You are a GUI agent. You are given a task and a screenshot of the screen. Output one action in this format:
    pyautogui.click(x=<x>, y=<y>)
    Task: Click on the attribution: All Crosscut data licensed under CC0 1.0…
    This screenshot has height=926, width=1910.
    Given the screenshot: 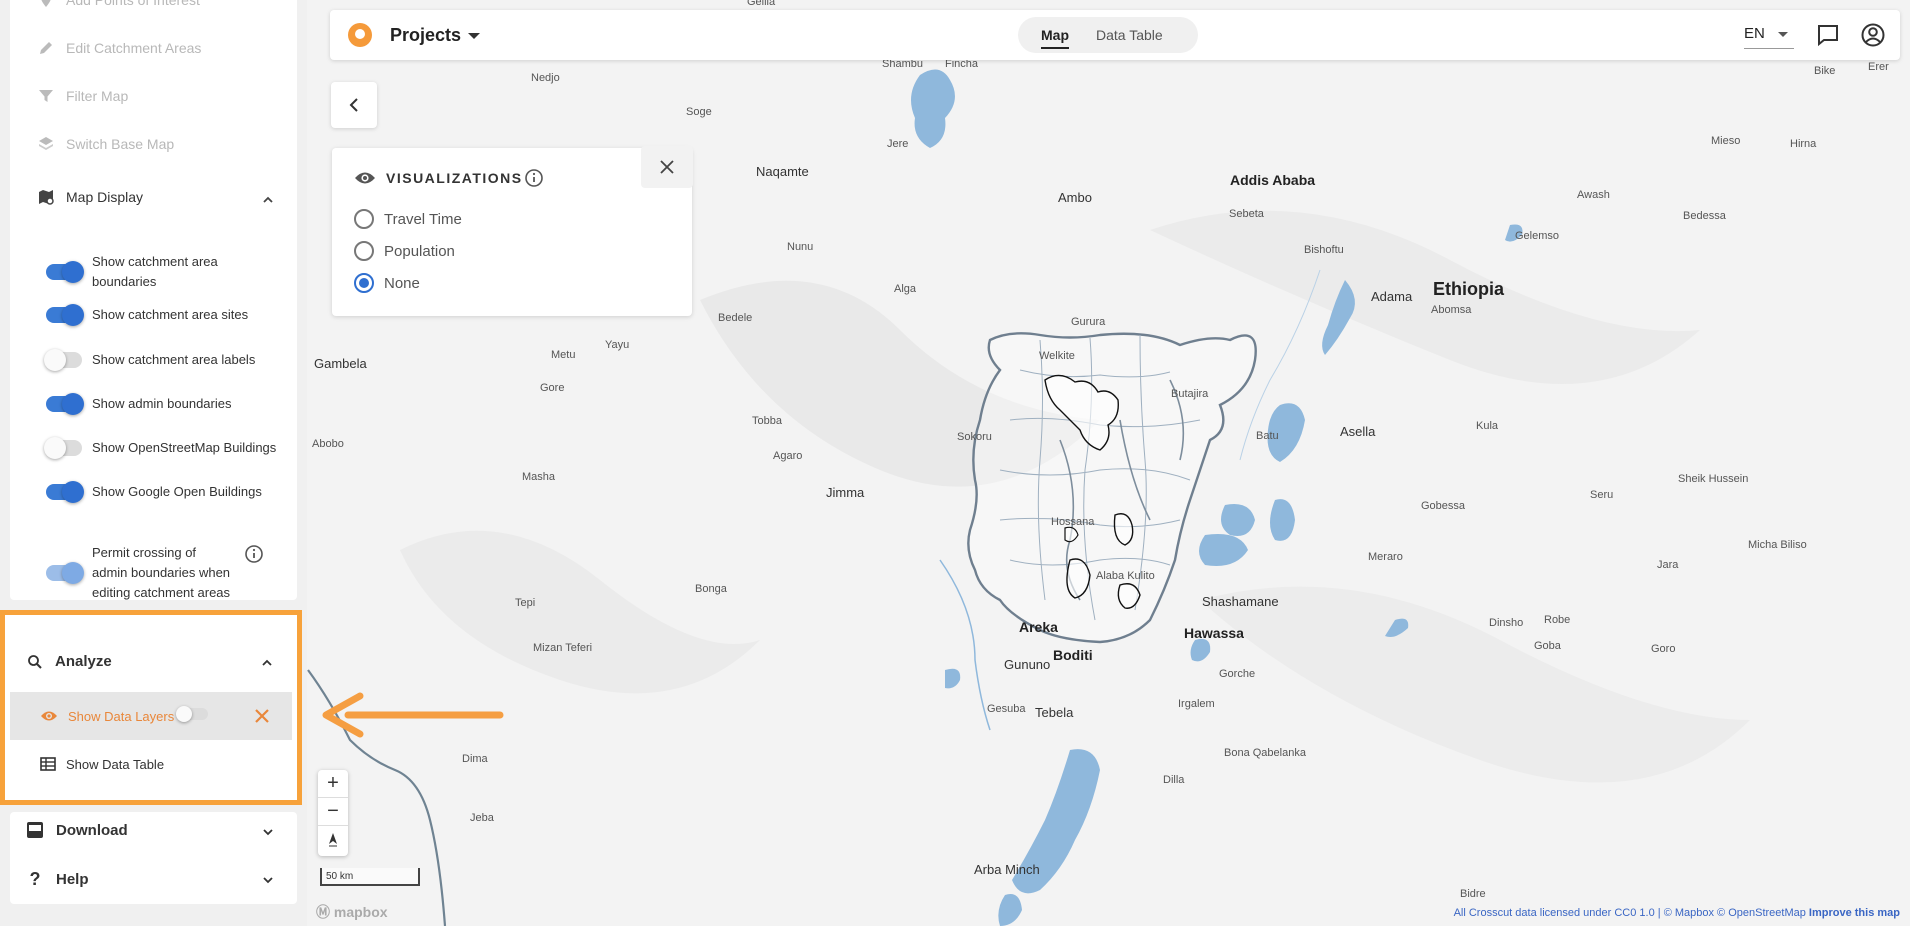 What is the action you would take?
    pyautogui.click(x=1677, y=913)
    